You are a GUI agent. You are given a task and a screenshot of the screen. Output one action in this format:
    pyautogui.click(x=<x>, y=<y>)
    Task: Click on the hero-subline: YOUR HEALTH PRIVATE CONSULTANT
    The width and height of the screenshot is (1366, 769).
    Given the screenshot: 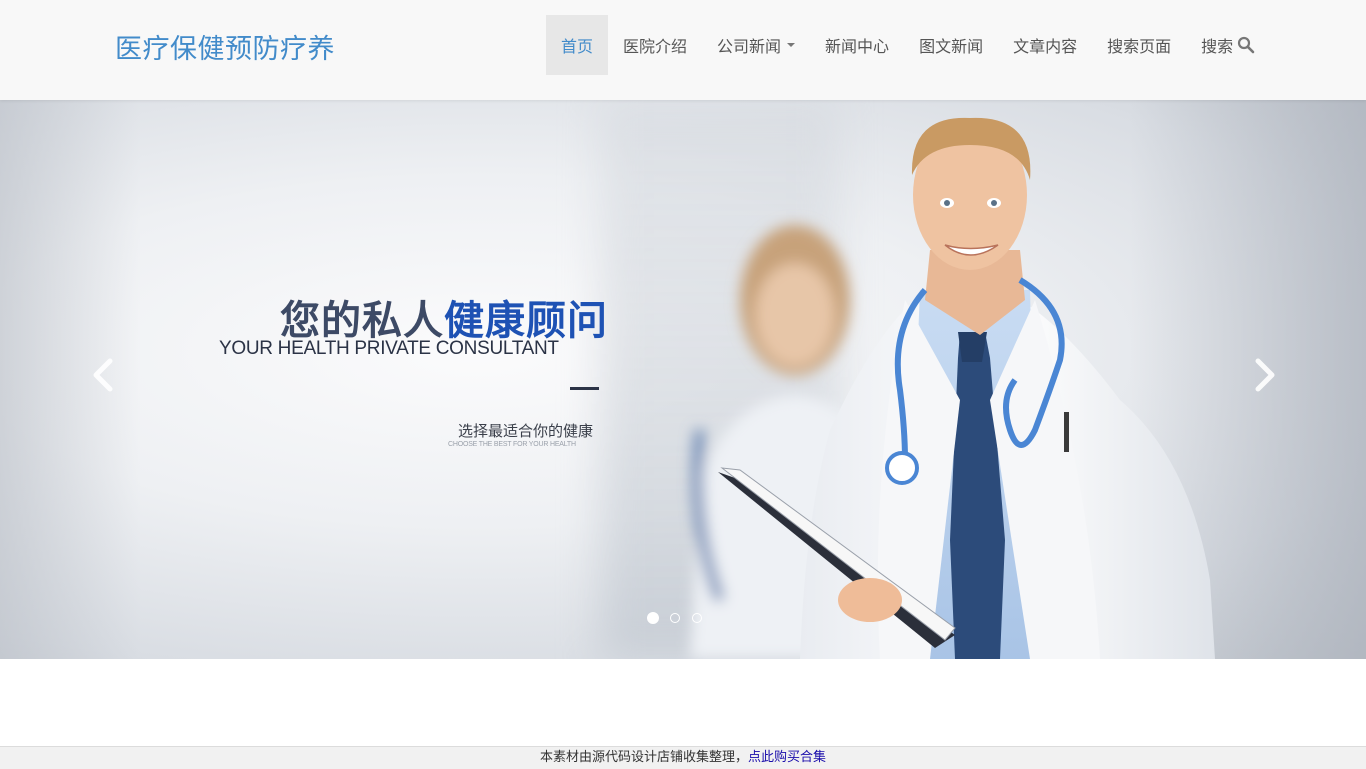 What is the action you would take?
    pyautogui.click(x=389, y=348)
    